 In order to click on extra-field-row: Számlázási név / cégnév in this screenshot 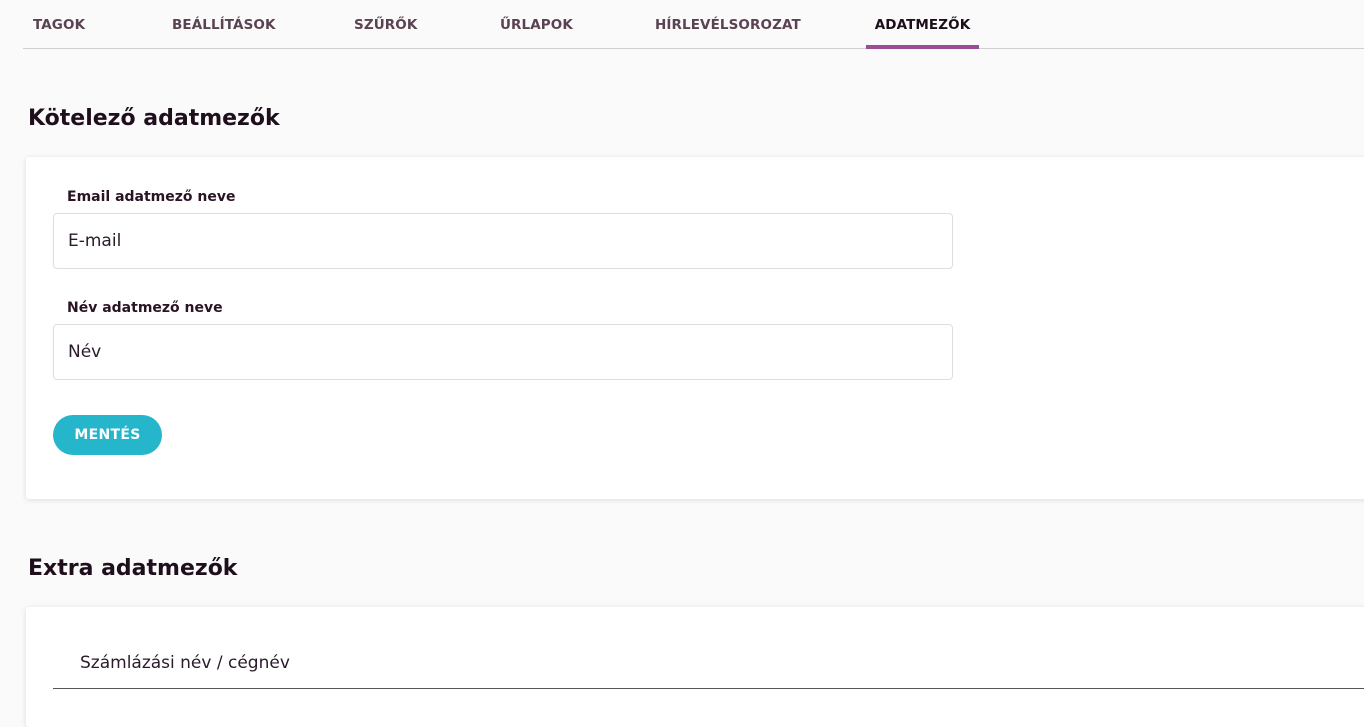, I will do `click(708, 662)`.